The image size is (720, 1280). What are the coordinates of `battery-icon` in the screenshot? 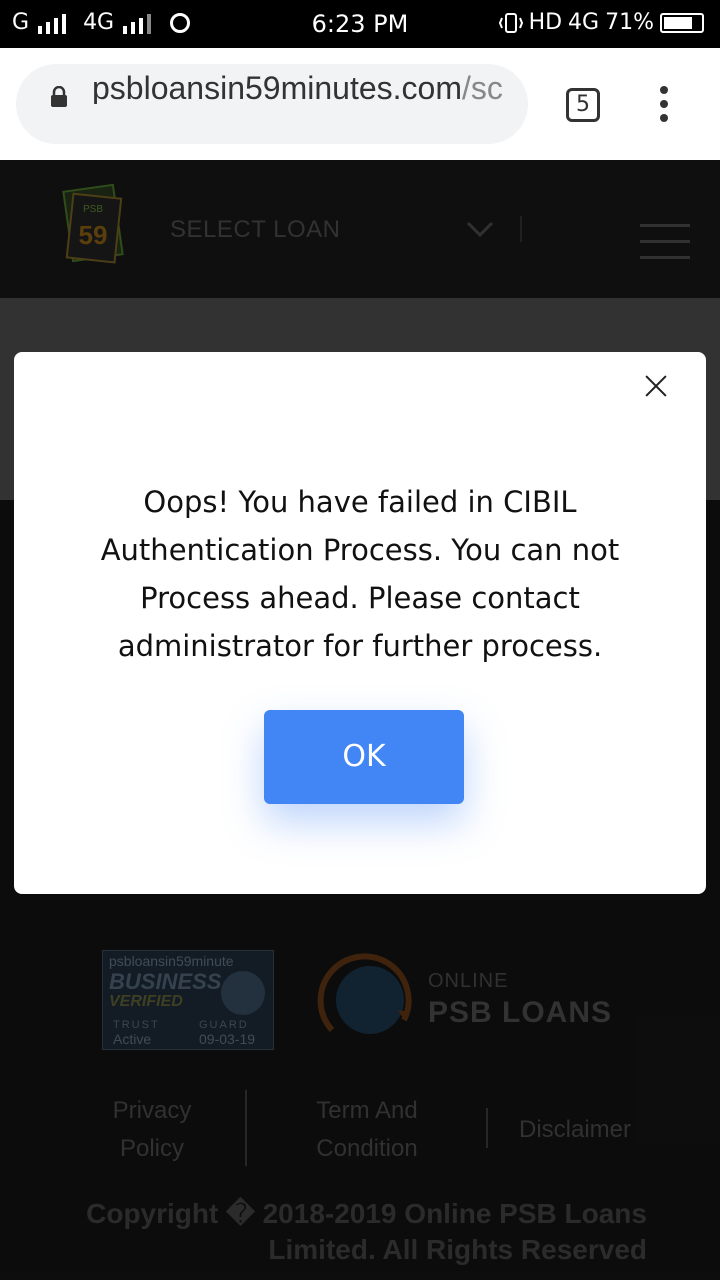 It's located at (682, 22).